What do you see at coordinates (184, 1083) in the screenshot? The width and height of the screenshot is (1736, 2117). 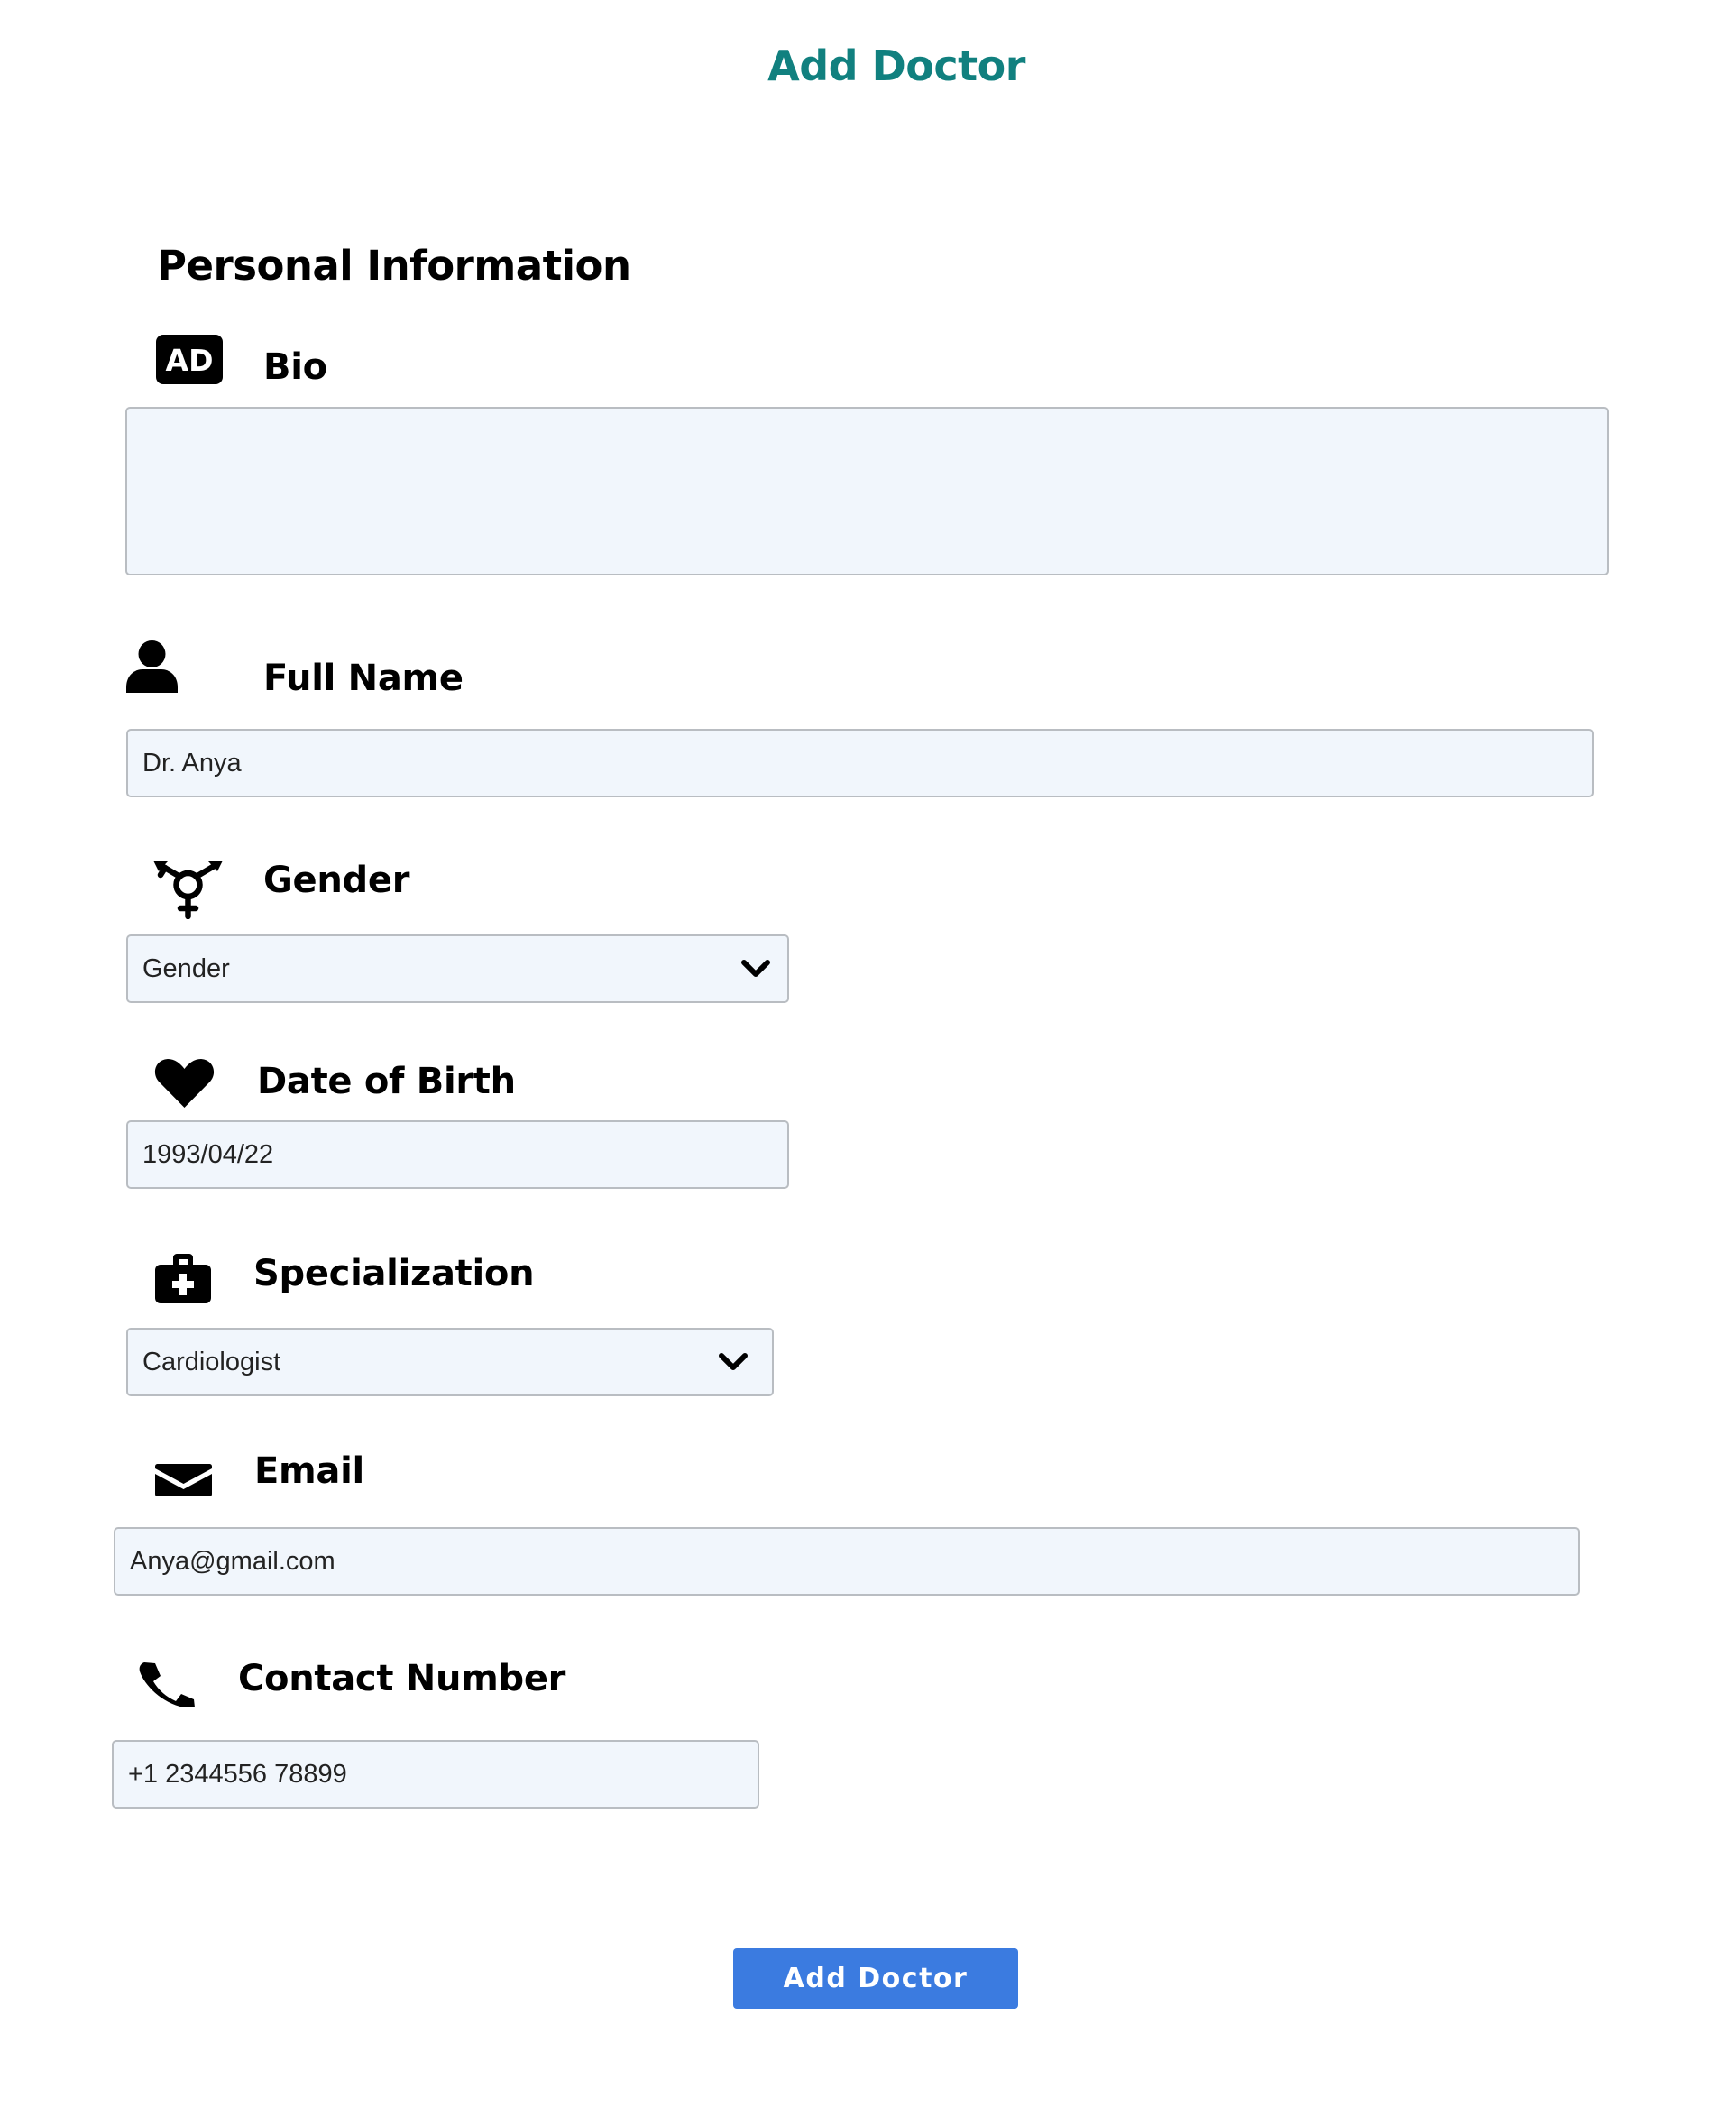 I see `heart-icon` at bounding box center [184, 1083].